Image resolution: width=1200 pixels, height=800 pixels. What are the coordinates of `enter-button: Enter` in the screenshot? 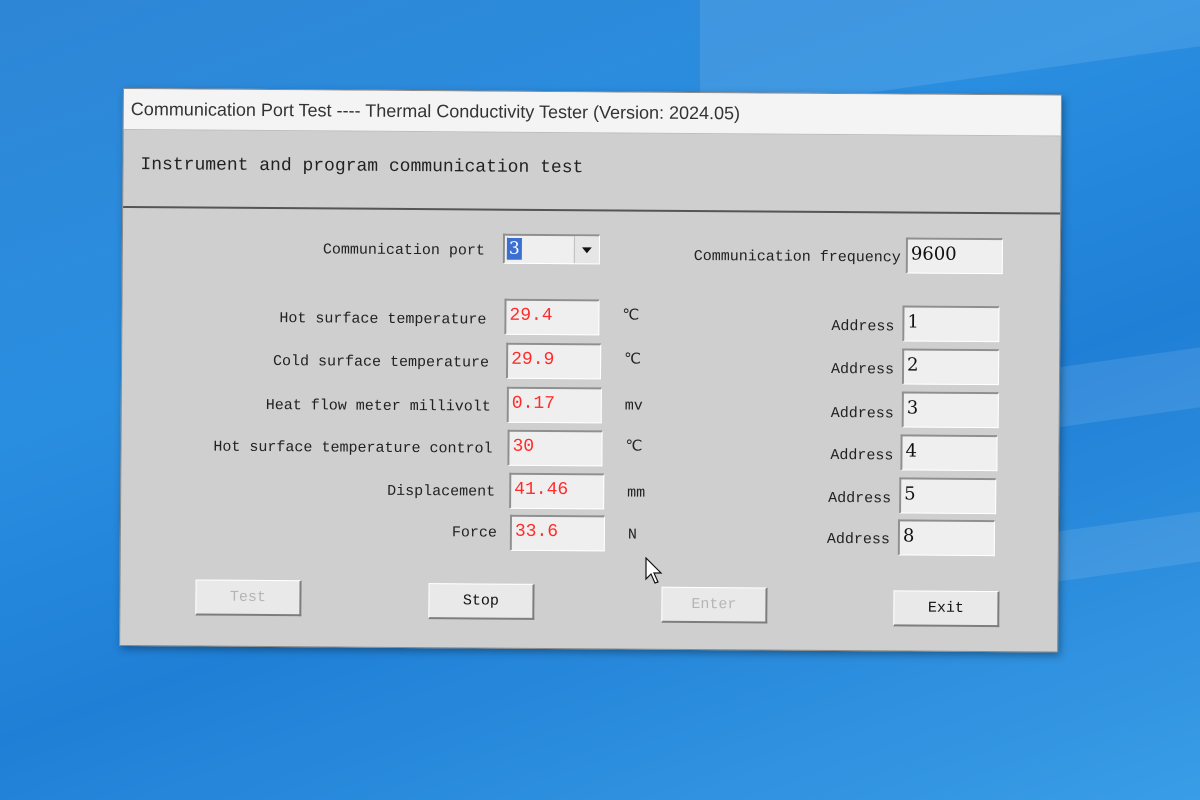 It's located at (714, 605).